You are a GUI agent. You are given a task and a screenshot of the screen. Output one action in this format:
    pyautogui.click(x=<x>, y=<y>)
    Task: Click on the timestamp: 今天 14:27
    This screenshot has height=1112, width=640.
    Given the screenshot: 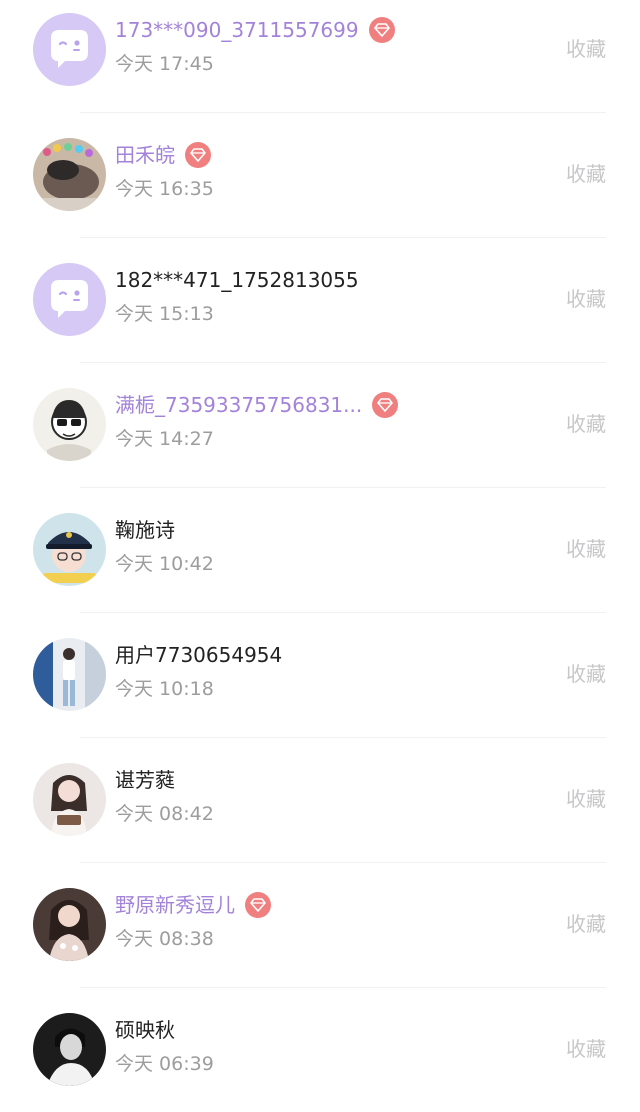 What is the action you would take?
    pyautogui.click(x=164, y=439)
    